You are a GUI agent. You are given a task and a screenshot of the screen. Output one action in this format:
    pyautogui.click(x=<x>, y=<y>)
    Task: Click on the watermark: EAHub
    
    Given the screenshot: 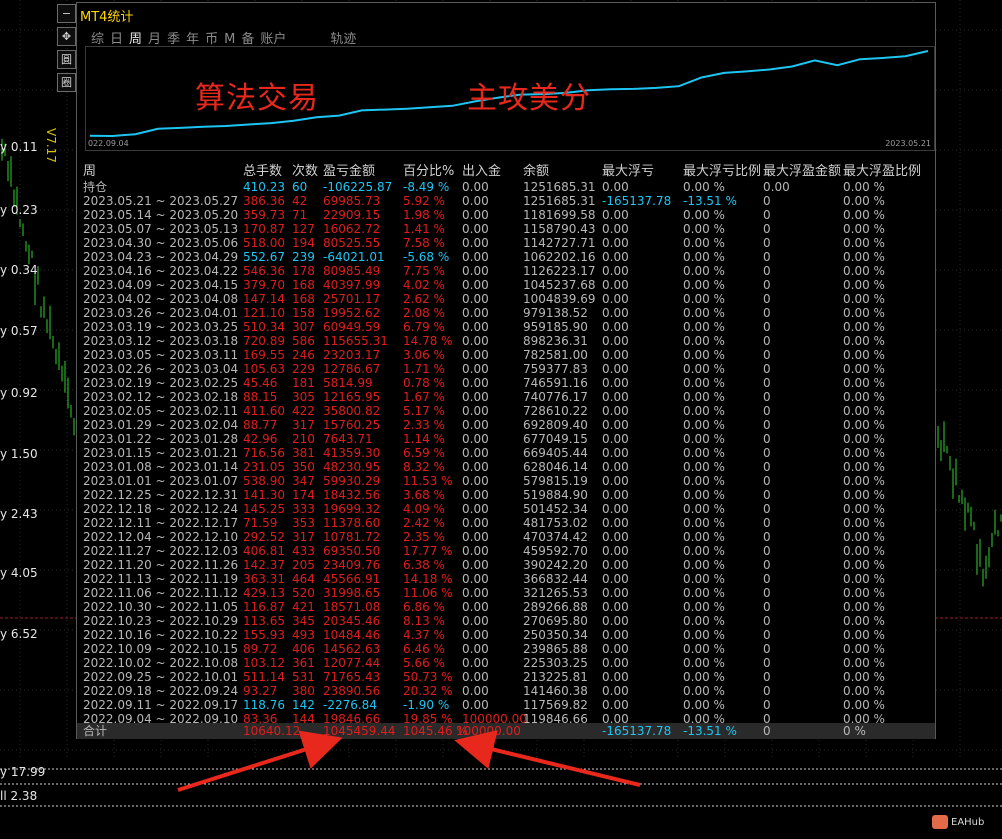 What is the action you would take?
    pyautogui.click(x=958, y=822)
    